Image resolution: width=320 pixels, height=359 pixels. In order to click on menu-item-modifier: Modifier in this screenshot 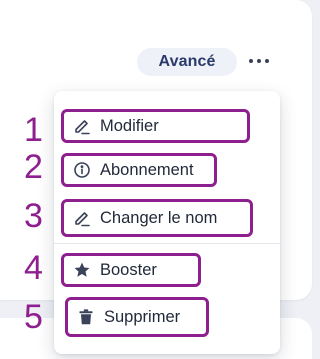, I will do `click(167, 127)`.